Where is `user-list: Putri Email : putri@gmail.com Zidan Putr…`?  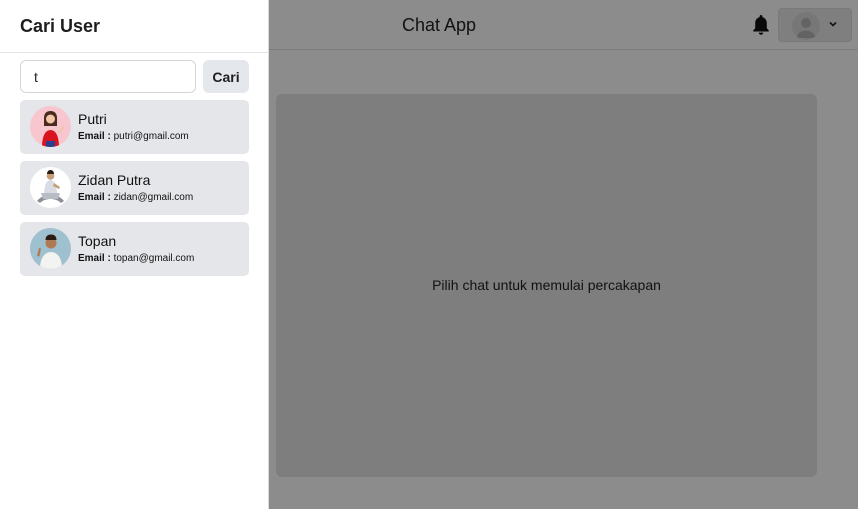
user-list: Putri Email : putri@gmail.com Zidan Putr… is located at coordinates (134, 191).